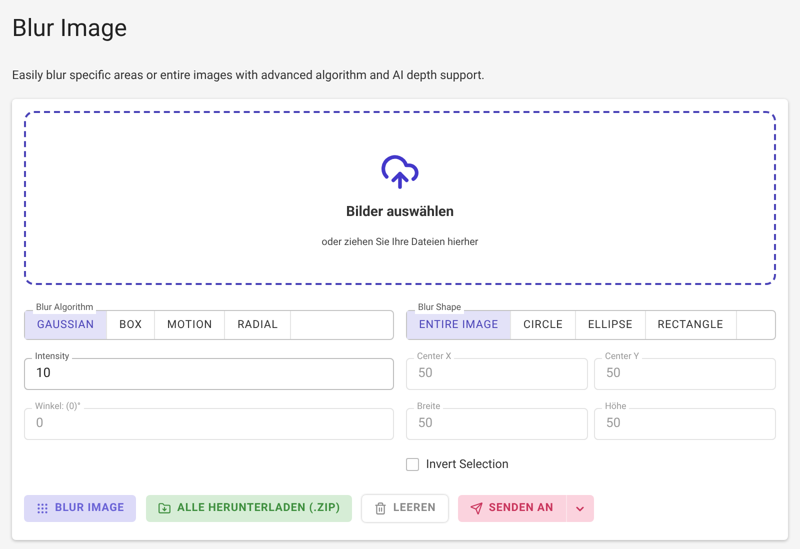 Image resolution: width=800 pixels, height=549 pixels. What do you see at coordinates (400, 172) in the screenshot?
I see `upload-cloud-icon` at bounding box center [400, 172].